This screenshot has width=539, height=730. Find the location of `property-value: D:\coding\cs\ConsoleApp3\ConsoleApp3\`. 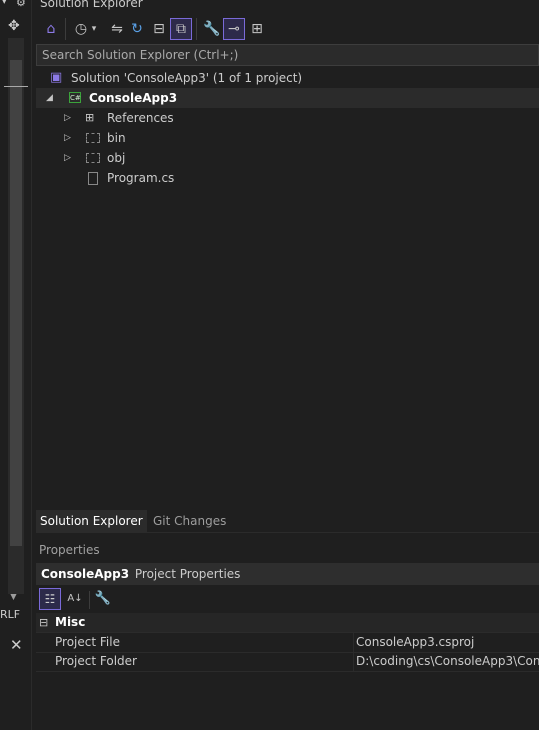

property-value: D:\coding\cs\ConsoleApp3\ConsoleApp3\ is located at coordinates (447, 661).